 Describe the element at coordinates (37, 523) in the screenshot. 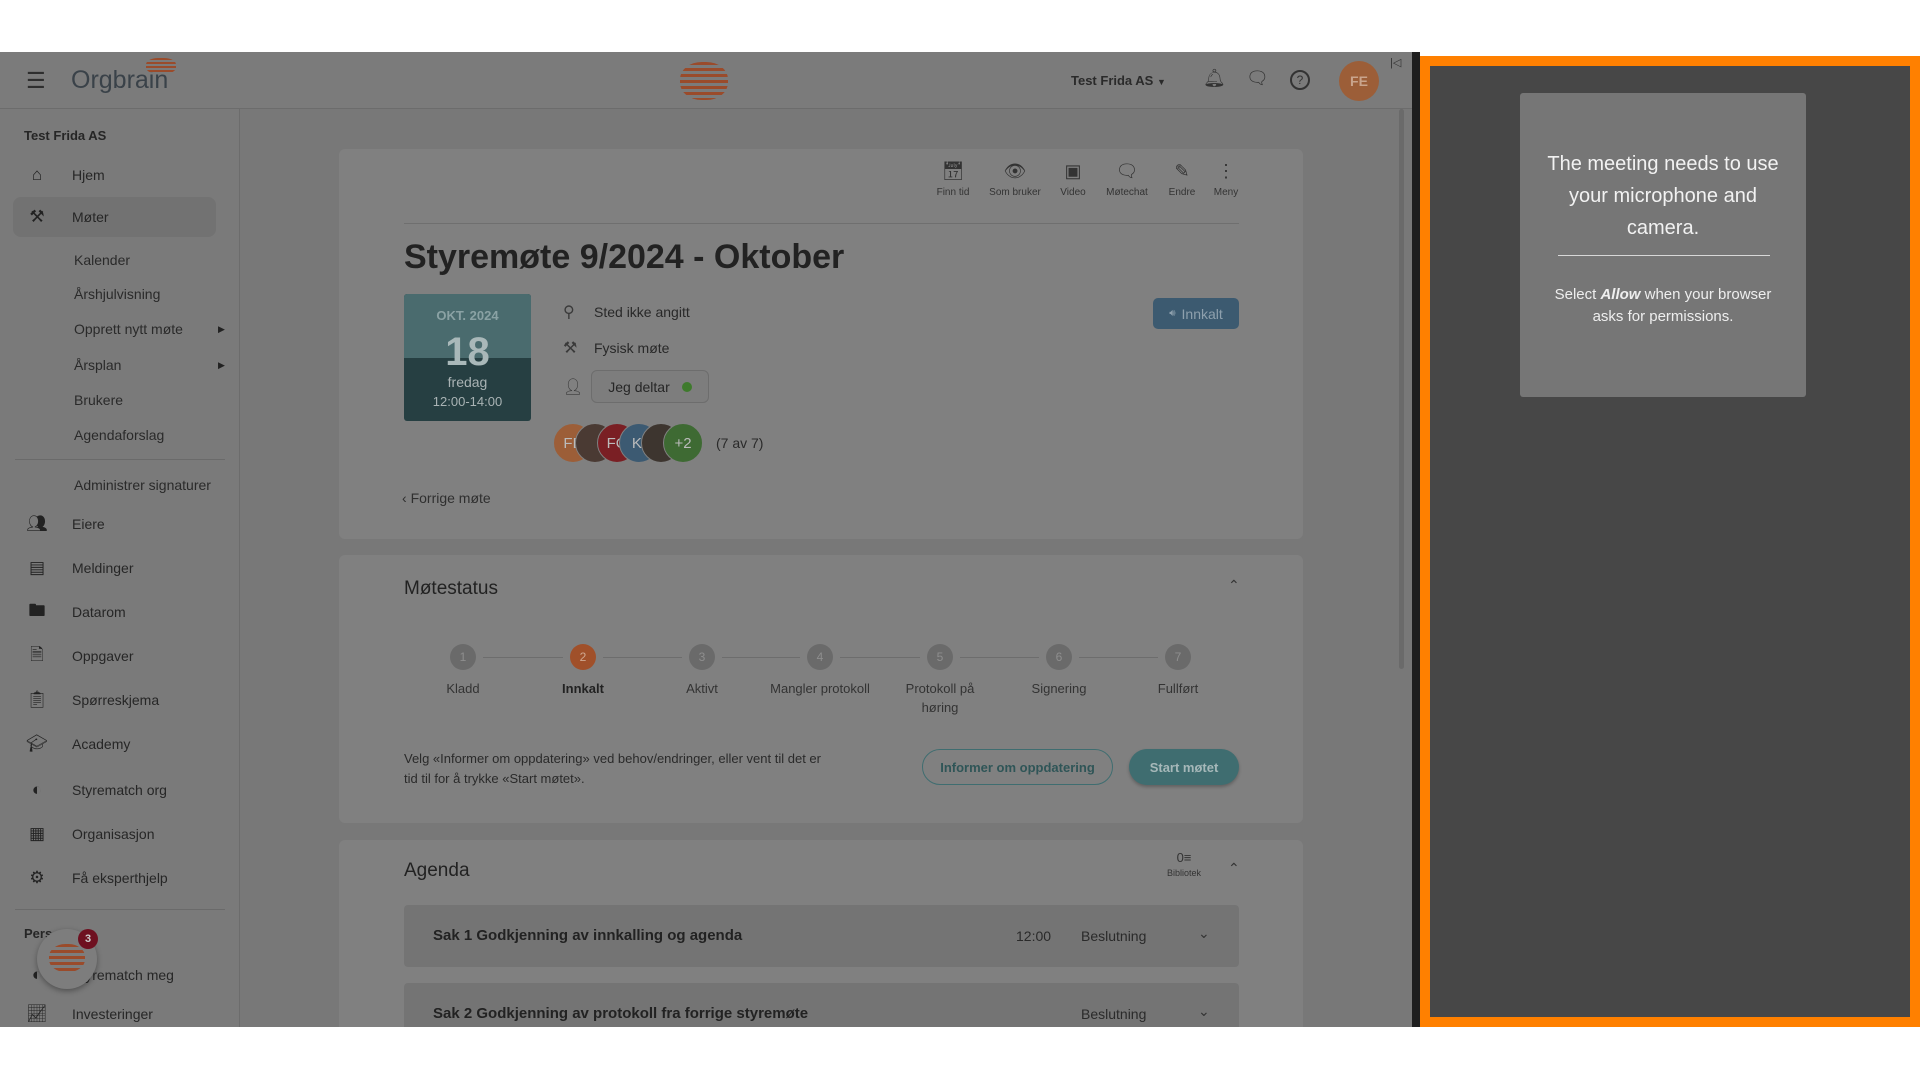

I see `people-icon: 👥︎` at that location.